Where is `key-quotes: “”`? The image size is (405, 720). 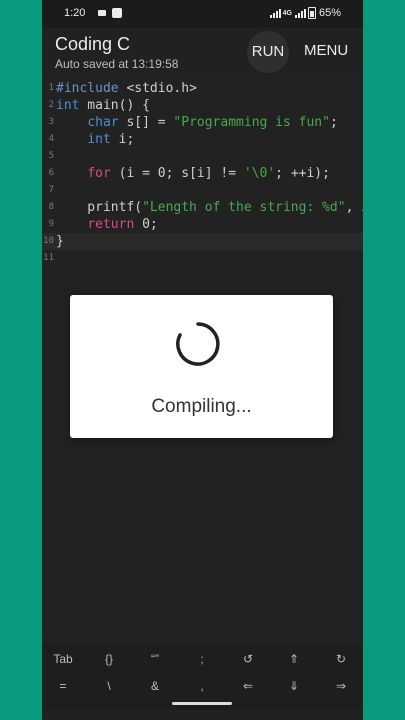
key-quotes: “” is located at coordinates (155, 659).